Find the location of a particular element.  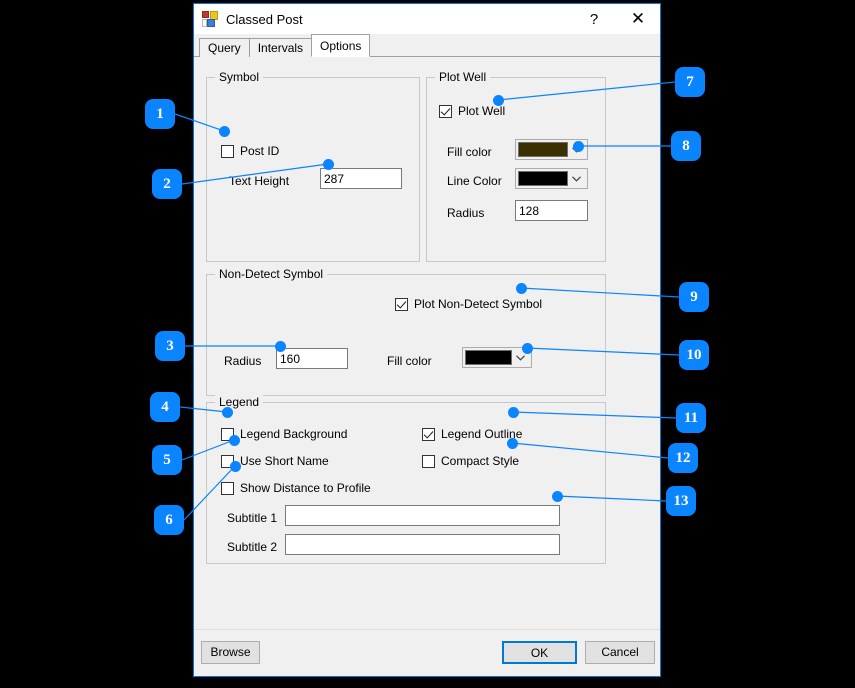

legend-background-label: Legend Background is located at coordinates (294, 434).